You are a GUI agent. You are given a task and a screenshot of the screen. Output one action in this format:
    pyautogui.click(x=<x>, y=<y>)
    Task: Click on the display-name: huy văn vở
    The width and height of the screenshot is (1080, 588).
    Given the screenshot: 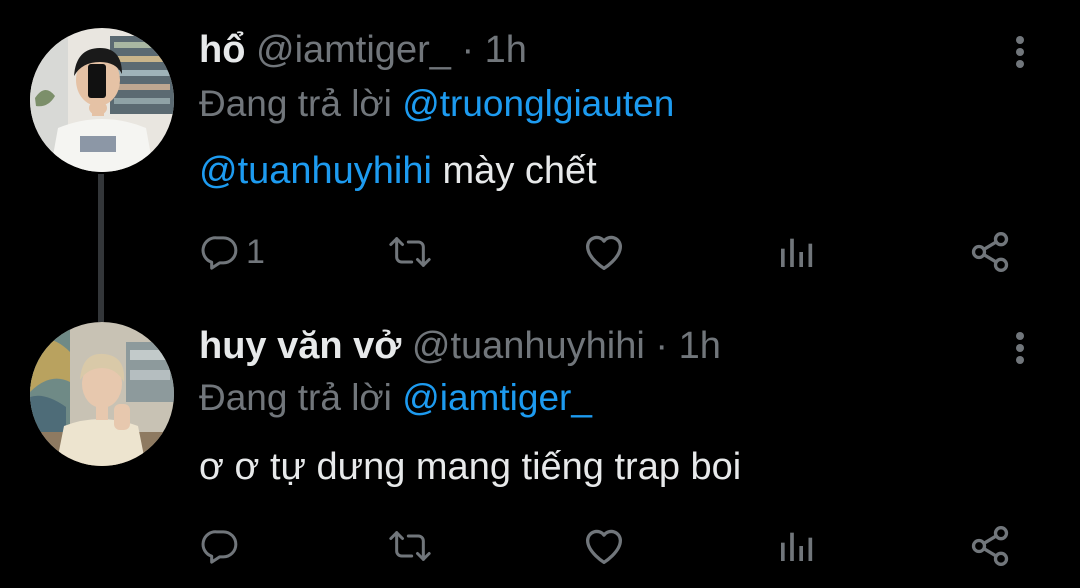 What is the action you would take?
    pyautogui.click(x=300, y=346)
    